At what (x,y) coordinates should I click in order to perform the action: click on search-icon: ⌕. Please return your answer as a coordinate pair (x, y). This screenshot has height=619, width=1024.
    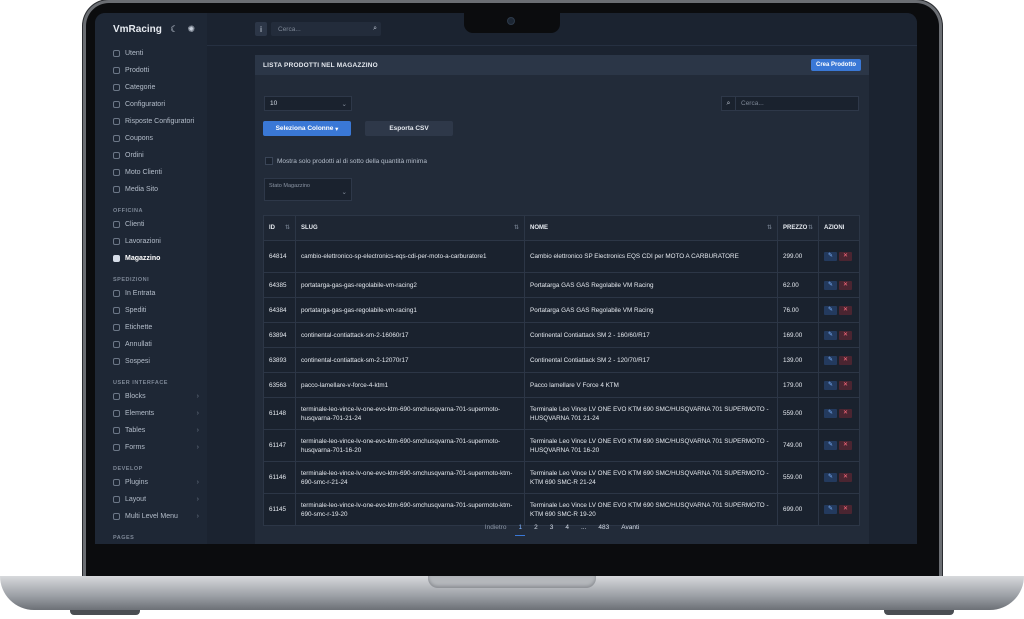
    Looking at the image, I should click on (728, 103).